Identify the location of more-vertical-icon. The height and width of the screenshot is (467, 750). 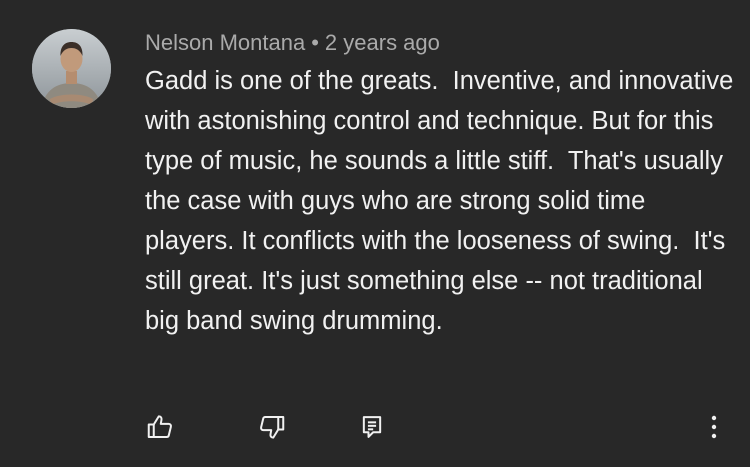
(714, 427).